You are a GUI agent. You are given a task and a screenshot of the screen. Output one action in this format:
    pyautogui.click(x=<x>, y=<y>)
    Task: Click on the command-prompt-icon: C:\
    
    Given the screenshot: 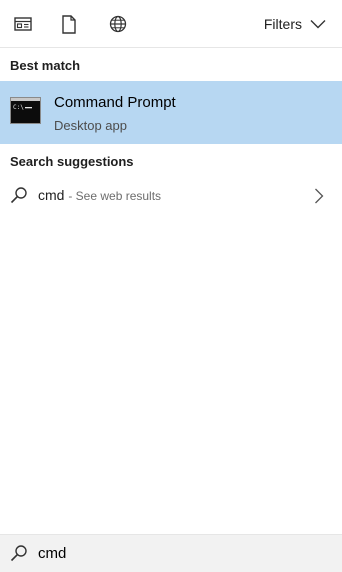 What is the action you would take?
    pyautogui.click(x=25, y=110)
    